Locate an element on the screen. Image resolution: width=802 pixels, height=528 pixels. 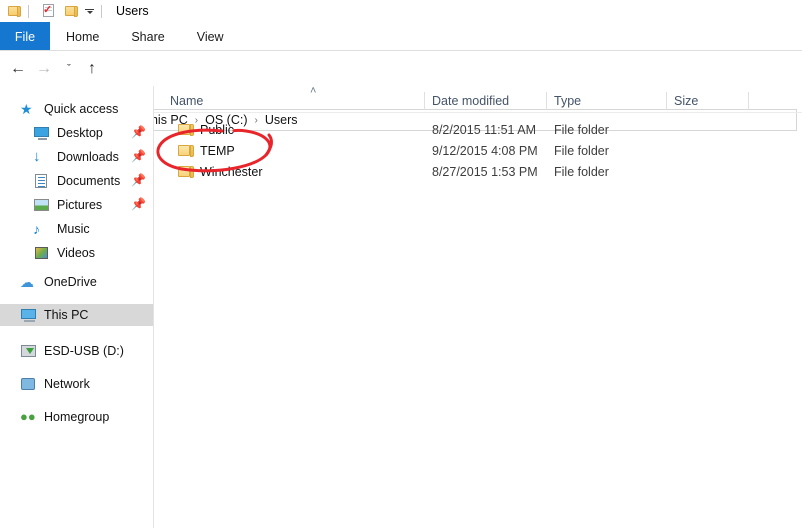
title-bar: ✓ Users is located at coordinates (401, 11).